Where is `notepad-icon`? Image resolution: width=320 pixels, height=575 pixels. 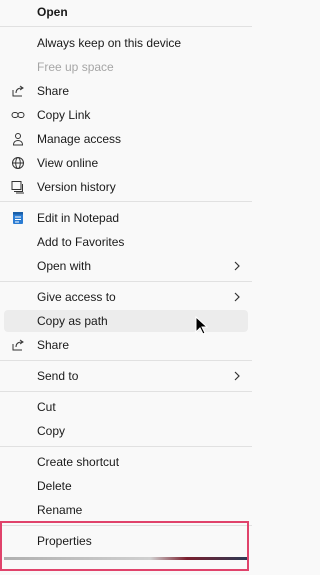 notepad-icon is located at coordinates (18, 218).